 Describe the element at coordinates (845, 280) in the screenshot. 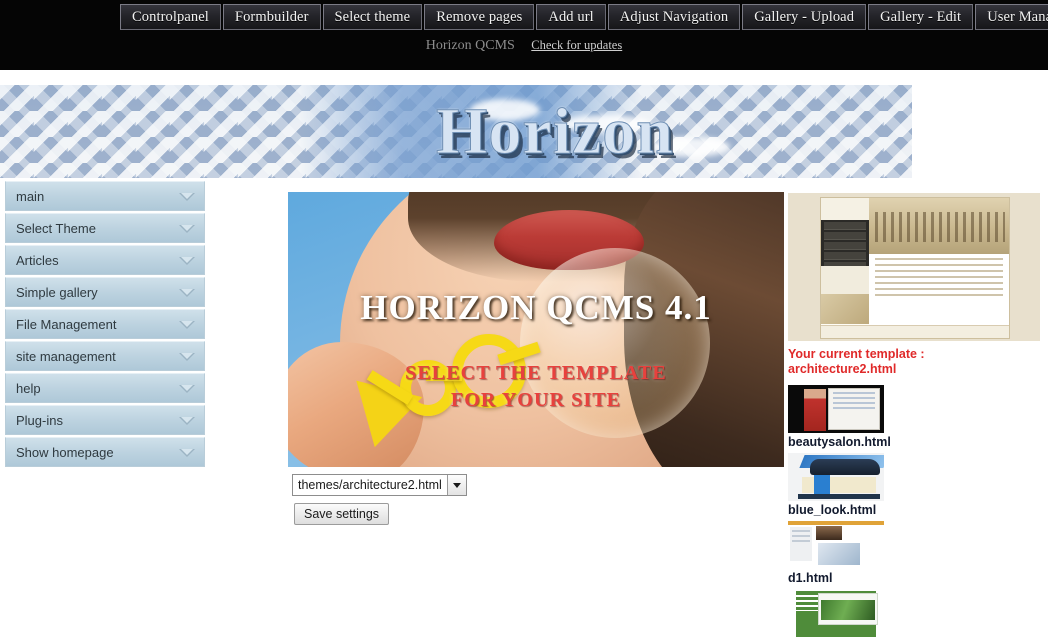

I see `preview-sidebar-block` at that location.